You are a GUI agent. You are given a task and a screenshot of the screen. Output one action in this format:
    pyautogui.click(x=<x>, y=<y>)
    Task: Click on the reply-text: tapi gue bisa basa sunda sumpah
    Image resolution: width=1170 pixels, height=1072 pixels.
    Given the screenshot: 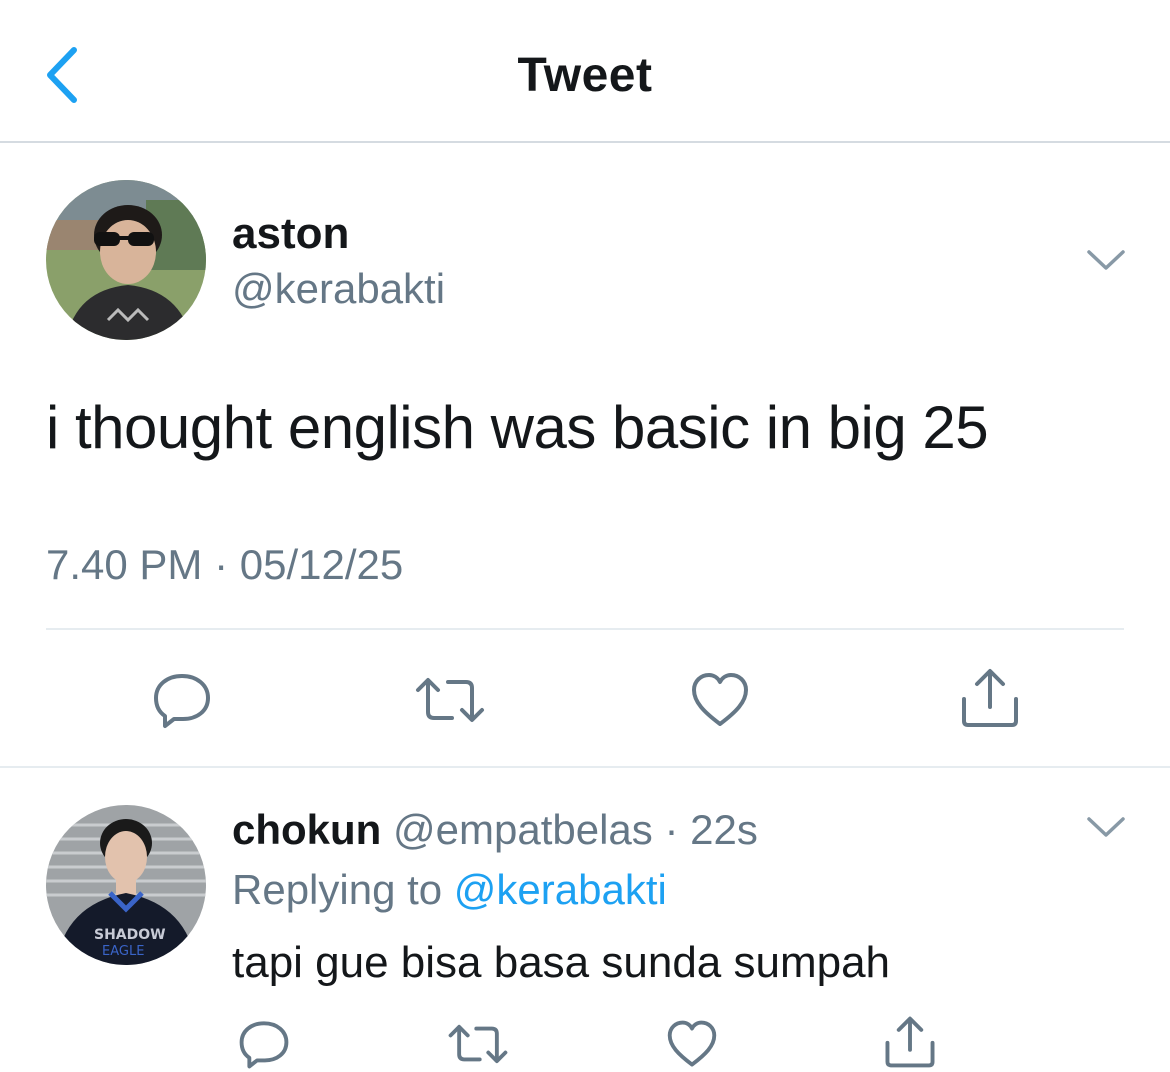 What is the action you would take?
    pyautogui.click(x=561, y=962)
    